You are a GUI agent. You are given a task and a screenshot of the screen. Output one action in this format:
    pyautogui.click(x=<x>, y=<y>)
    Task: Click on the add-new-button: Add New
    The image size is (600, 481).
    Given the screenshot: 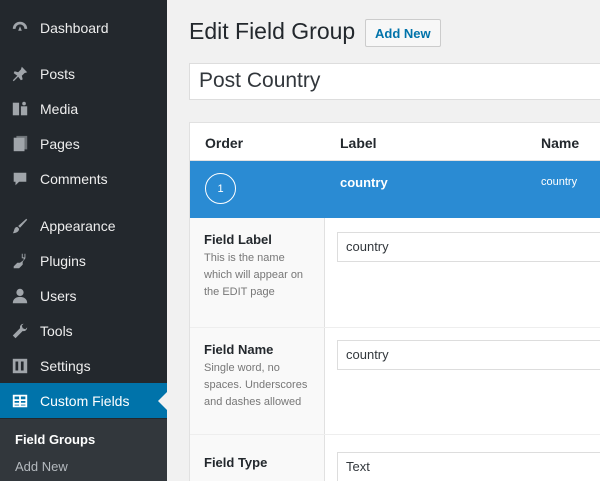 What is the action you would take?
    pyautogui.click(x=403, y=33)
    